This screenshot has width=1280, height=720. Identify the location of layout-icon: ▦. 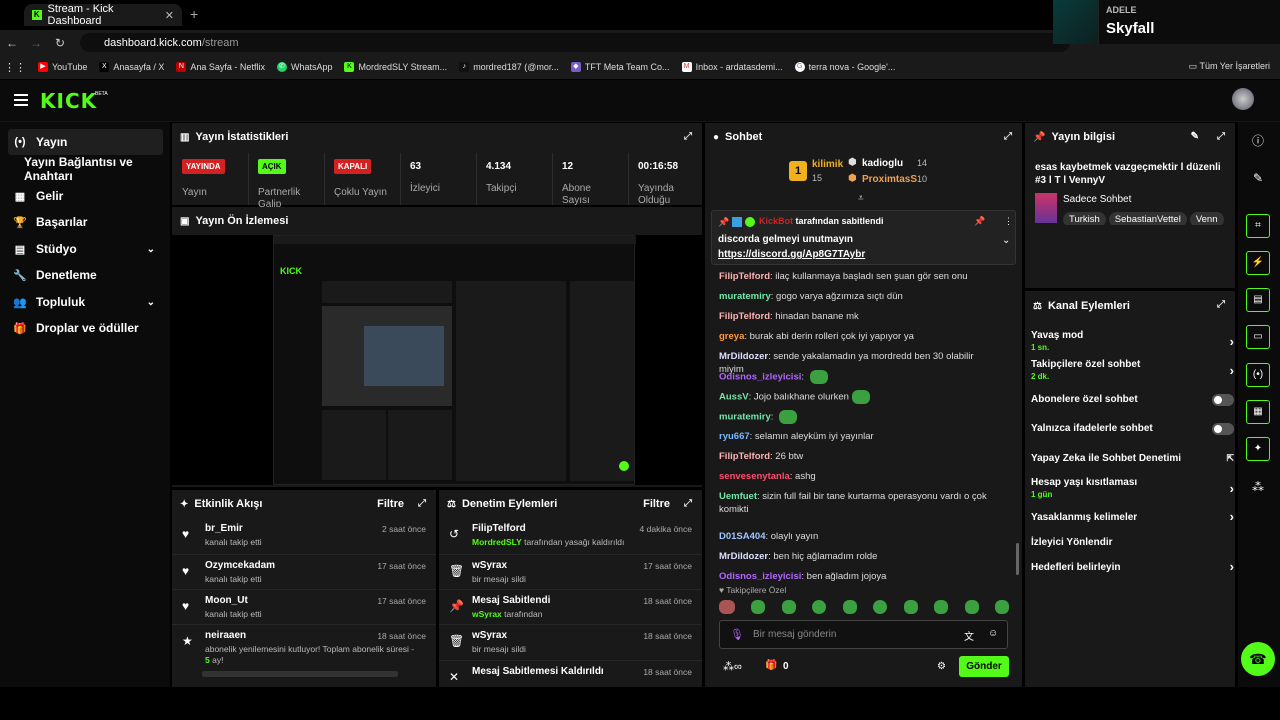
(1258, 412).